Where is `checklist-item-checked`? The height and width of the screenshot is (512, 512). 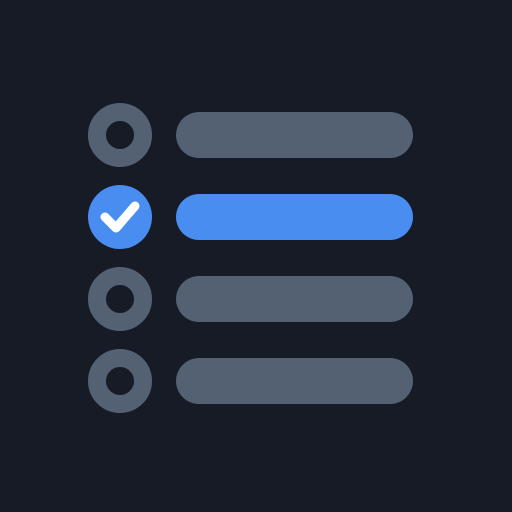
checklist-item-checked is located at coordinates (250, 217).